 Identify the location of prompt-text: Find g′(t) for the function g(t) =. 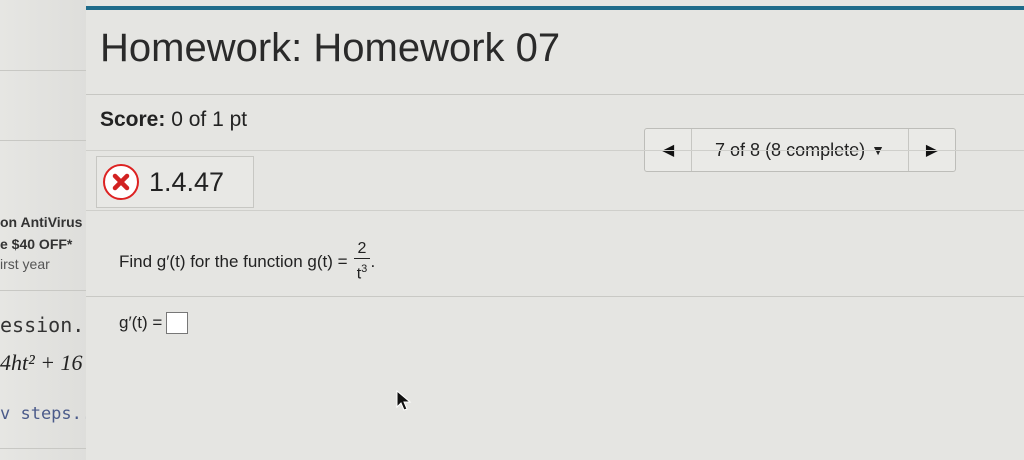
(233, 262).